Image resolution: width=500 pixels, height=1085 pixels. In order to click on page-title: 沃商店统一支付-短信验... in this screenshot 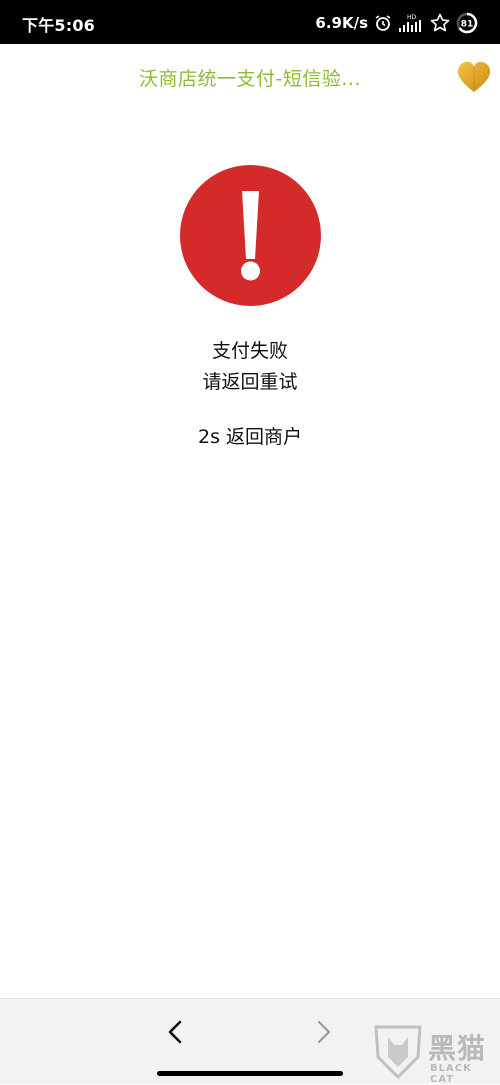, I will do `click(250, 79)`.